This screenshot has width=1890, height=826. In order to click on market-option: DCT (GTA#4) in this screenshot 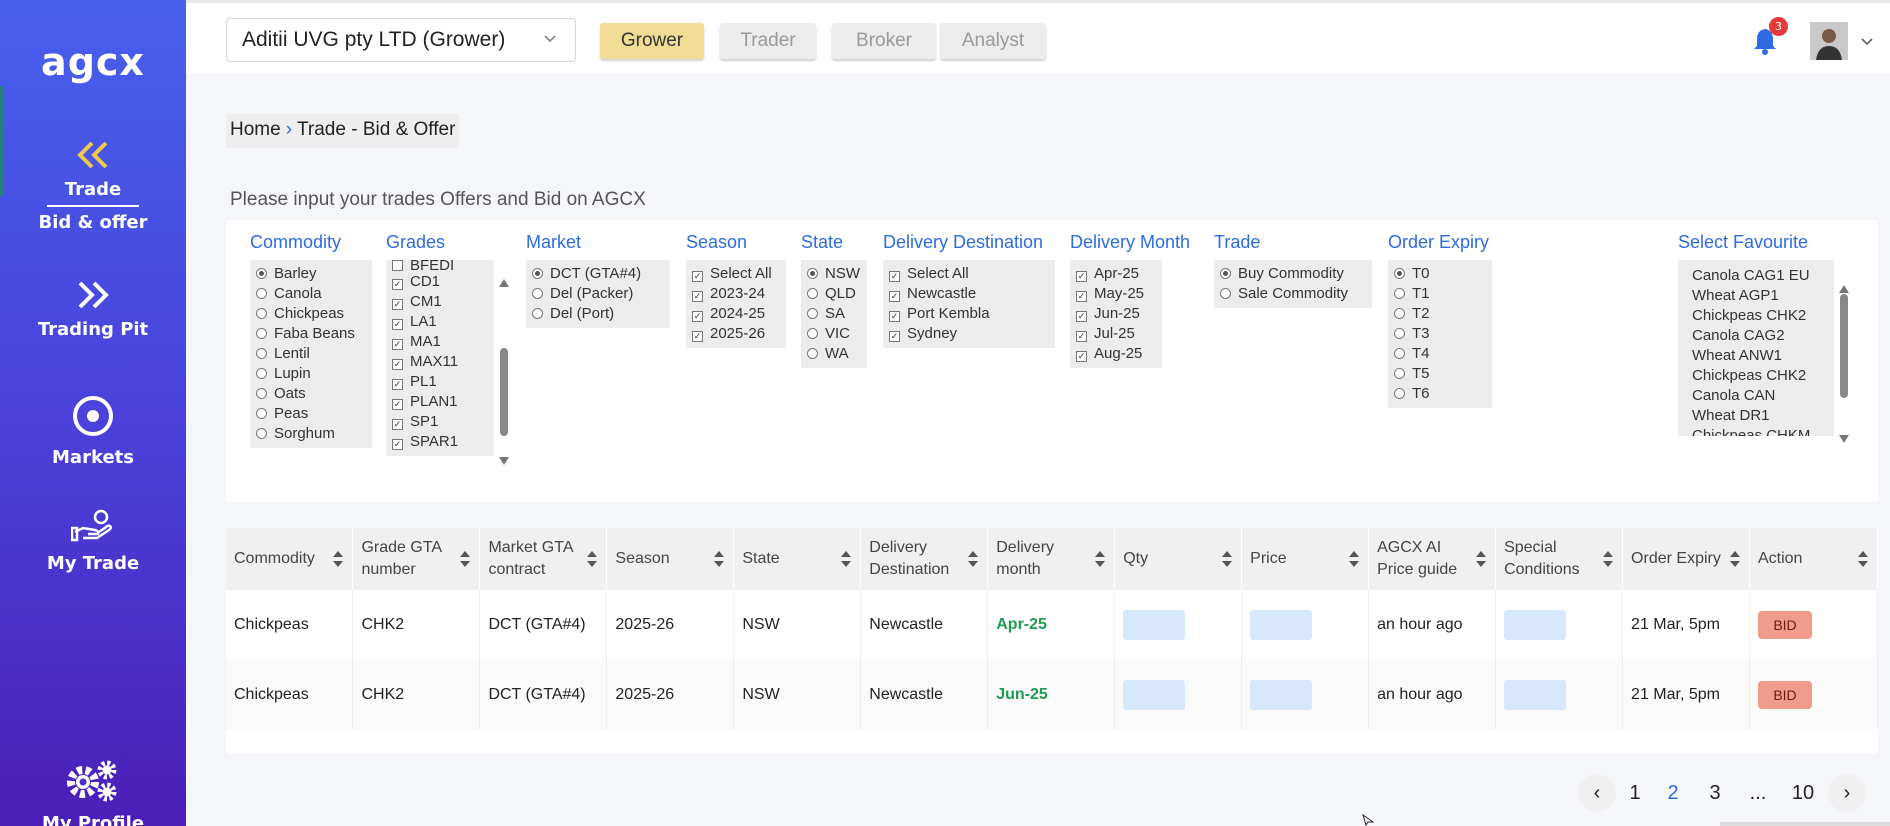, I will do `click(598, 274)`.